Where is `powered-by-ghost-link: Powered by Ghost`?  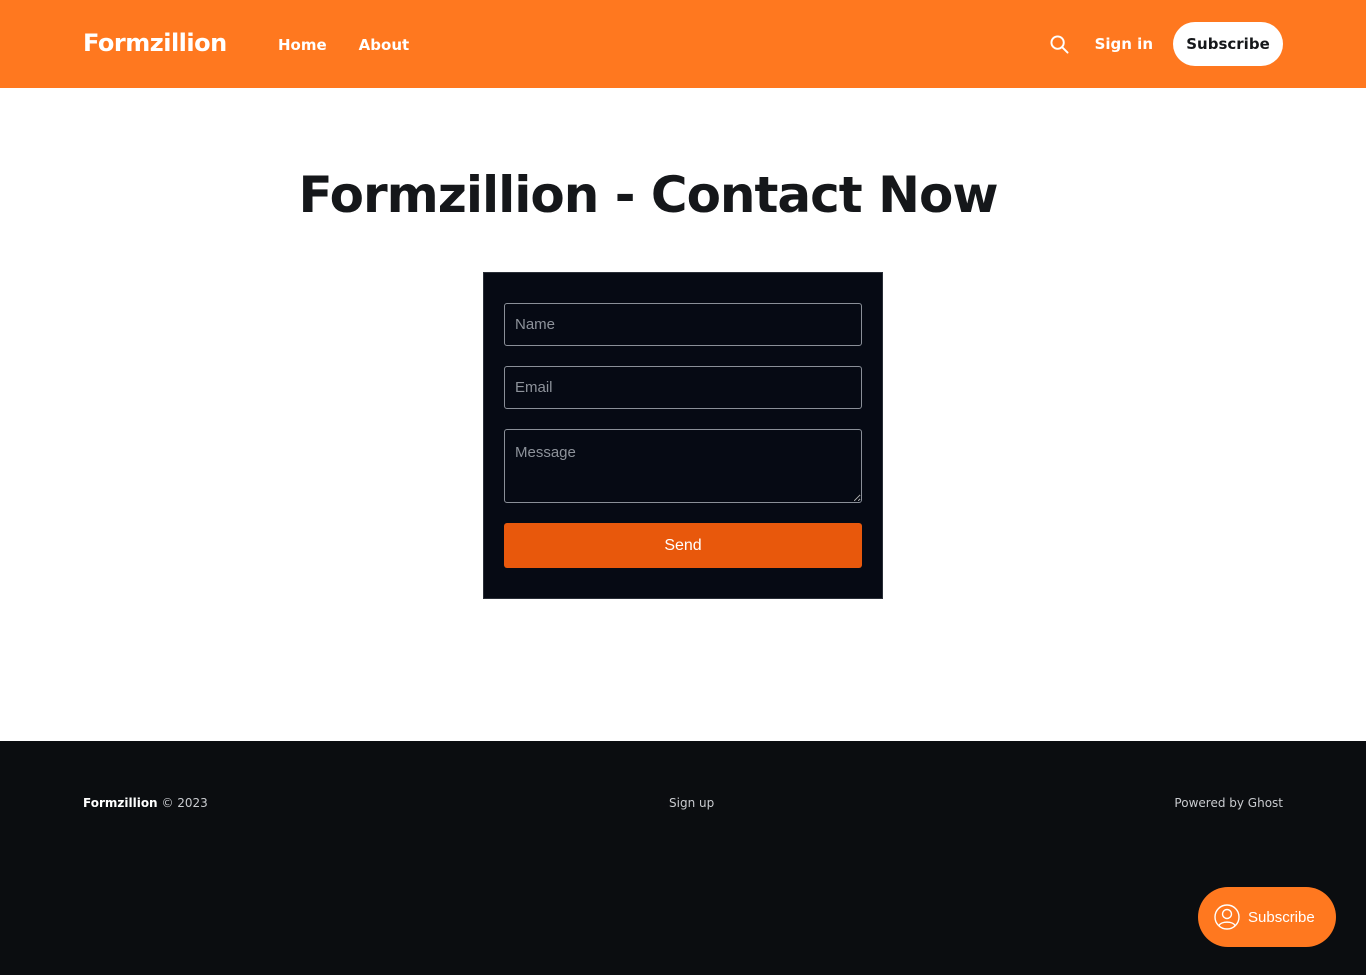 powered-by-ghost-link: Powered by Ghost is located at coordinates (1228, 803).